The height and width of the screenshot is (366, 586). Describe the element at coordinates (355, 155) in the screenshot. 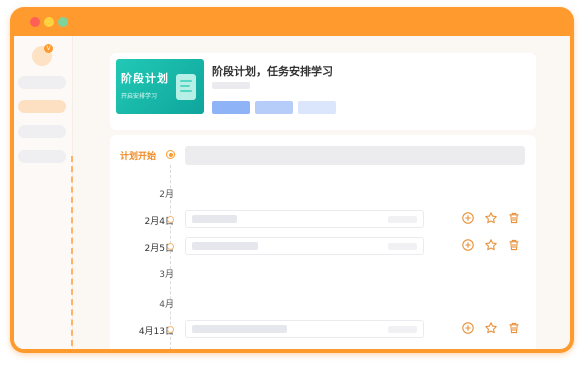

I see `plan-start-field` at that location.